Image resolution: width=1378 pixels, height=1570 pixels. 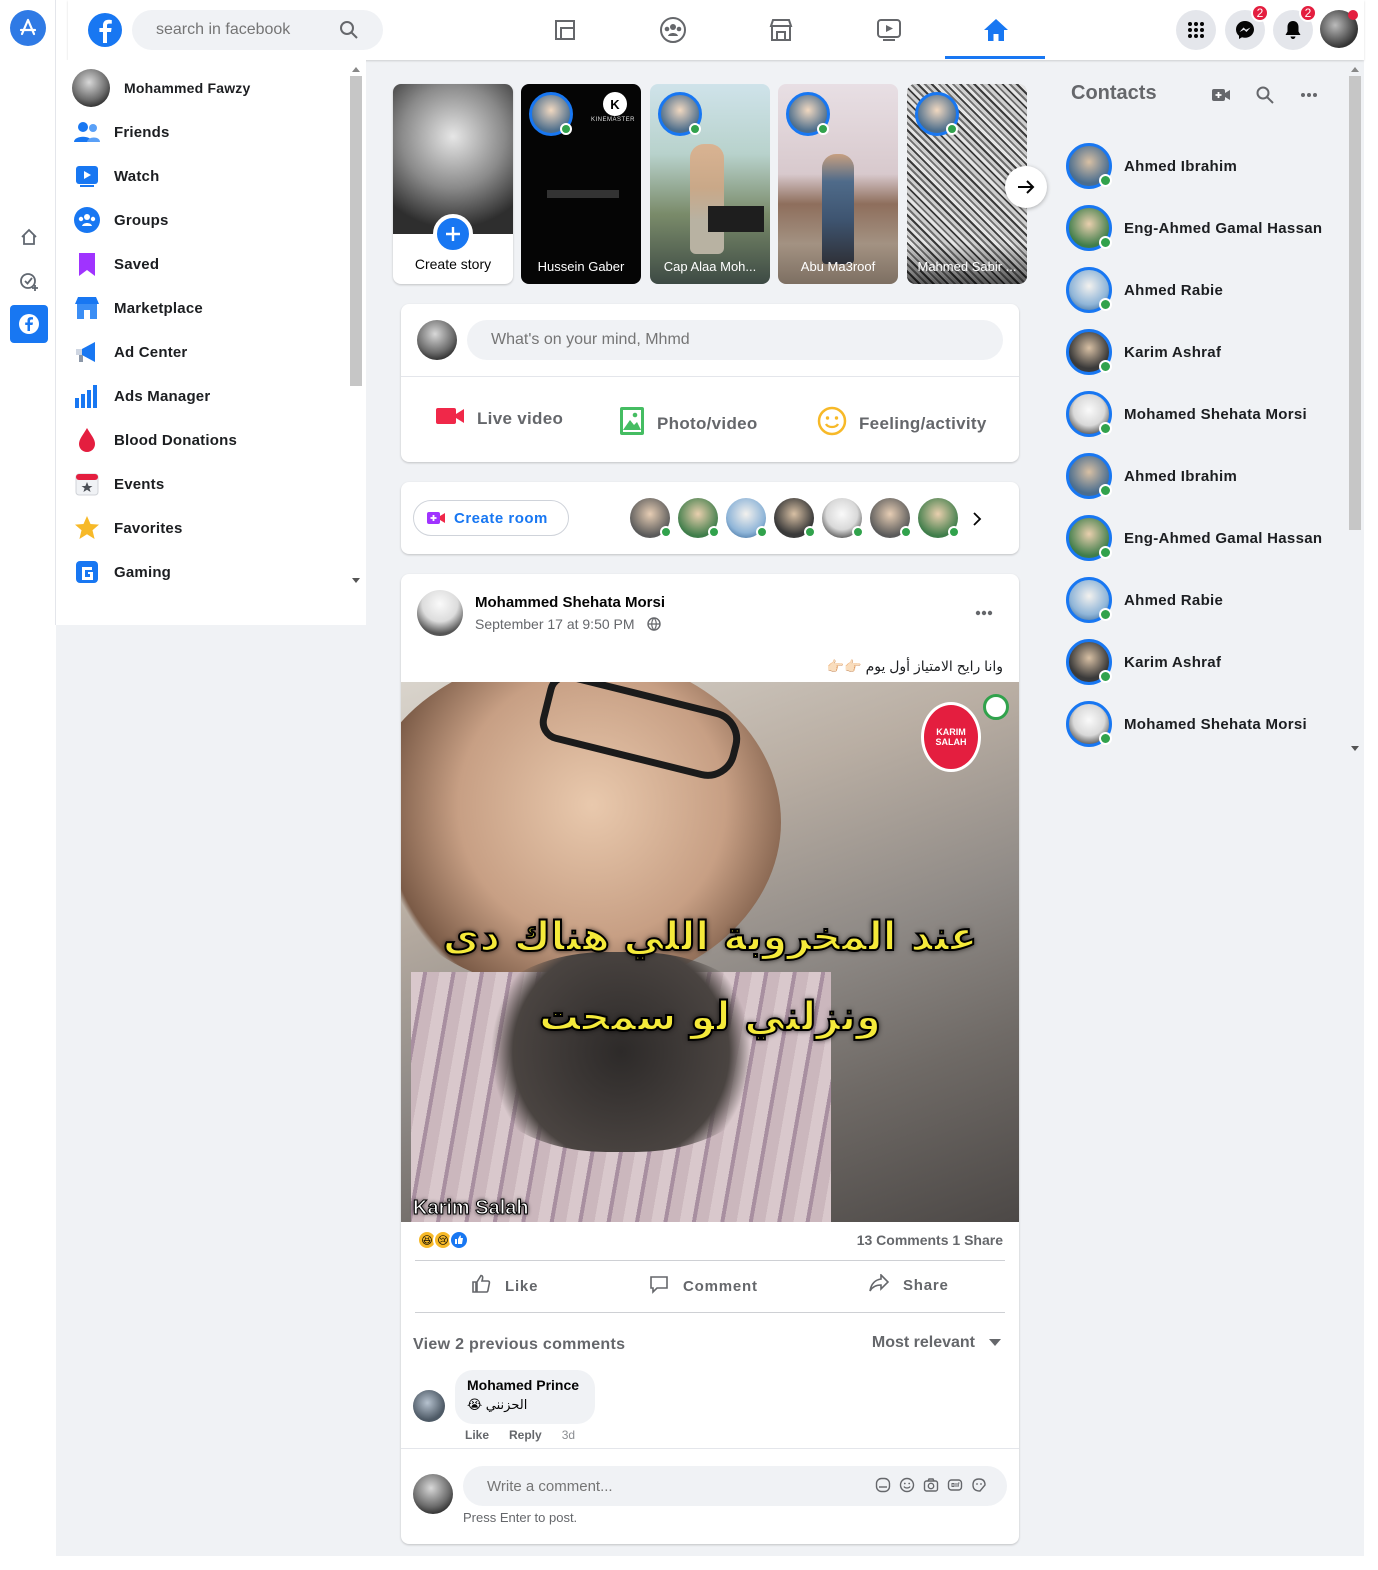 I want to click on sticker-icon, so click(x=883, y=1485).